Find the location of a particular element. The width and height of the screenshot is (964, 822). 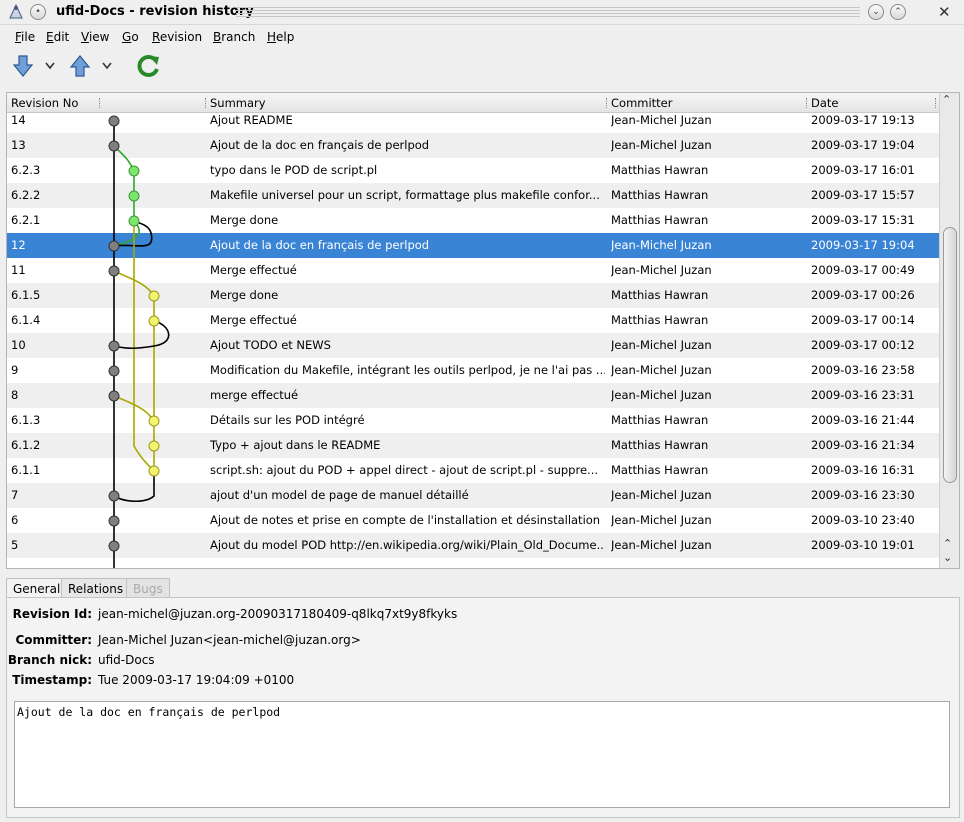

menu-help: Help is located at coordinates (280, 37).